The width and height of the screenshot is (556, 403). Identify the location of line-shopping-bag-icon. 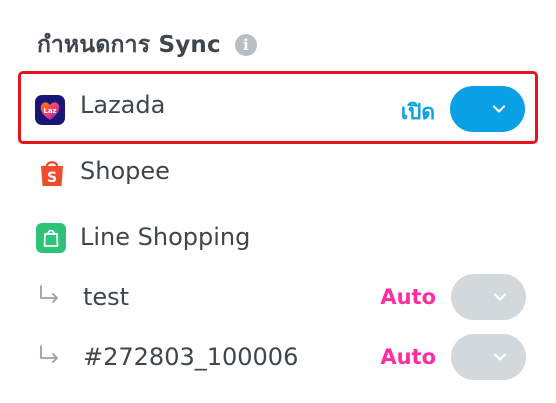
(51, 238).